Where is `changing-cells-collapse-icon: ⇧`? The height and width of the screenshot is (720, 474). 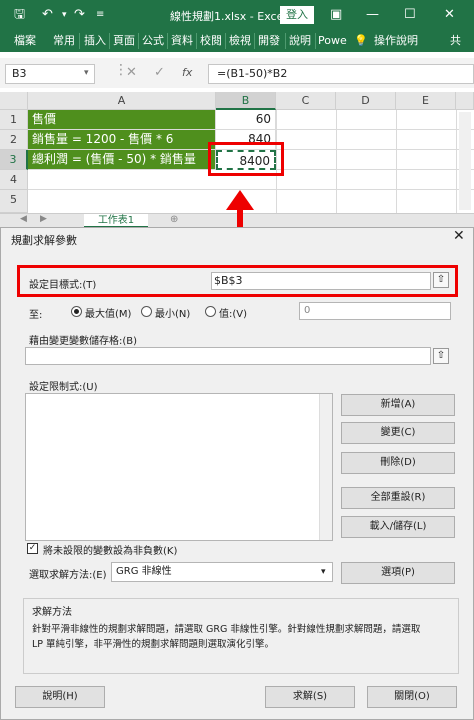
changing-cells-collapse-icon: ⇧ is located at coordinates (441, 356).